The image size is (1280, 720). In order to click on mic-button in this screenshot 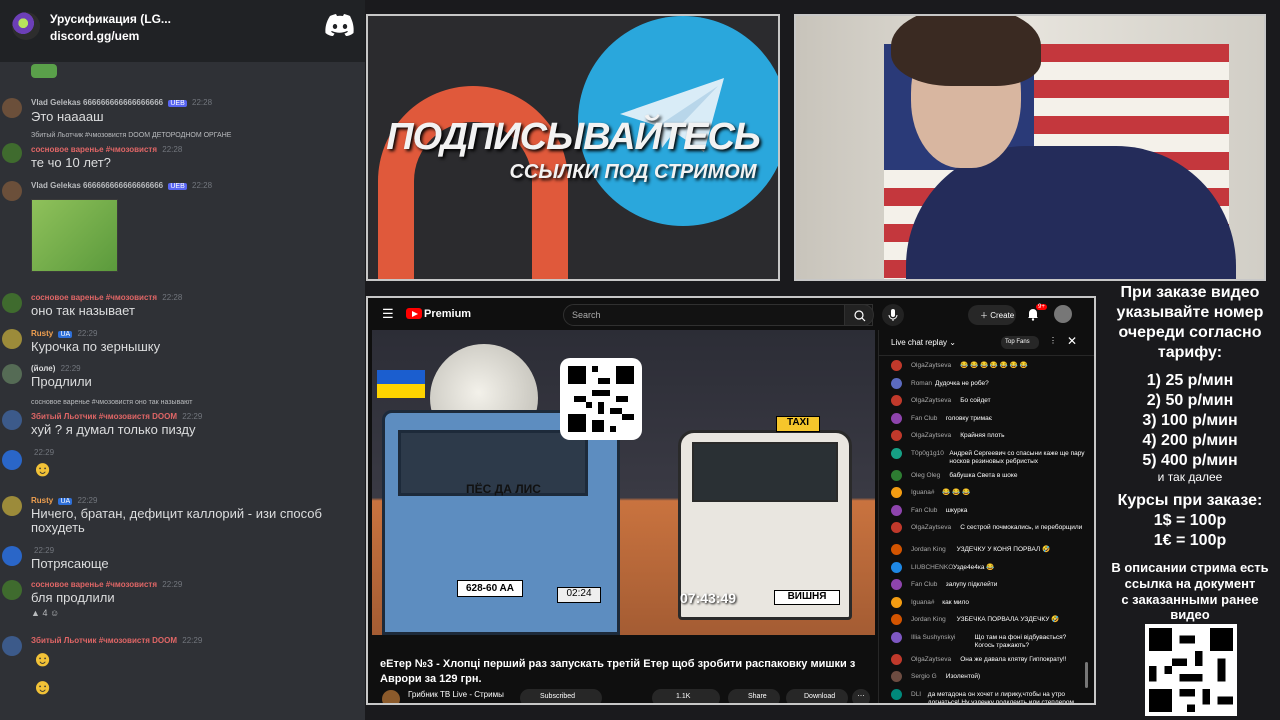, I will do `click(893, 315)`.